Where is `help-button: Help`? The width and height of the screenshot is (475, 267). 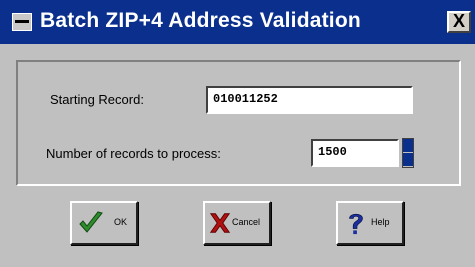 help-button: Help is located at coordinates (370, 223).